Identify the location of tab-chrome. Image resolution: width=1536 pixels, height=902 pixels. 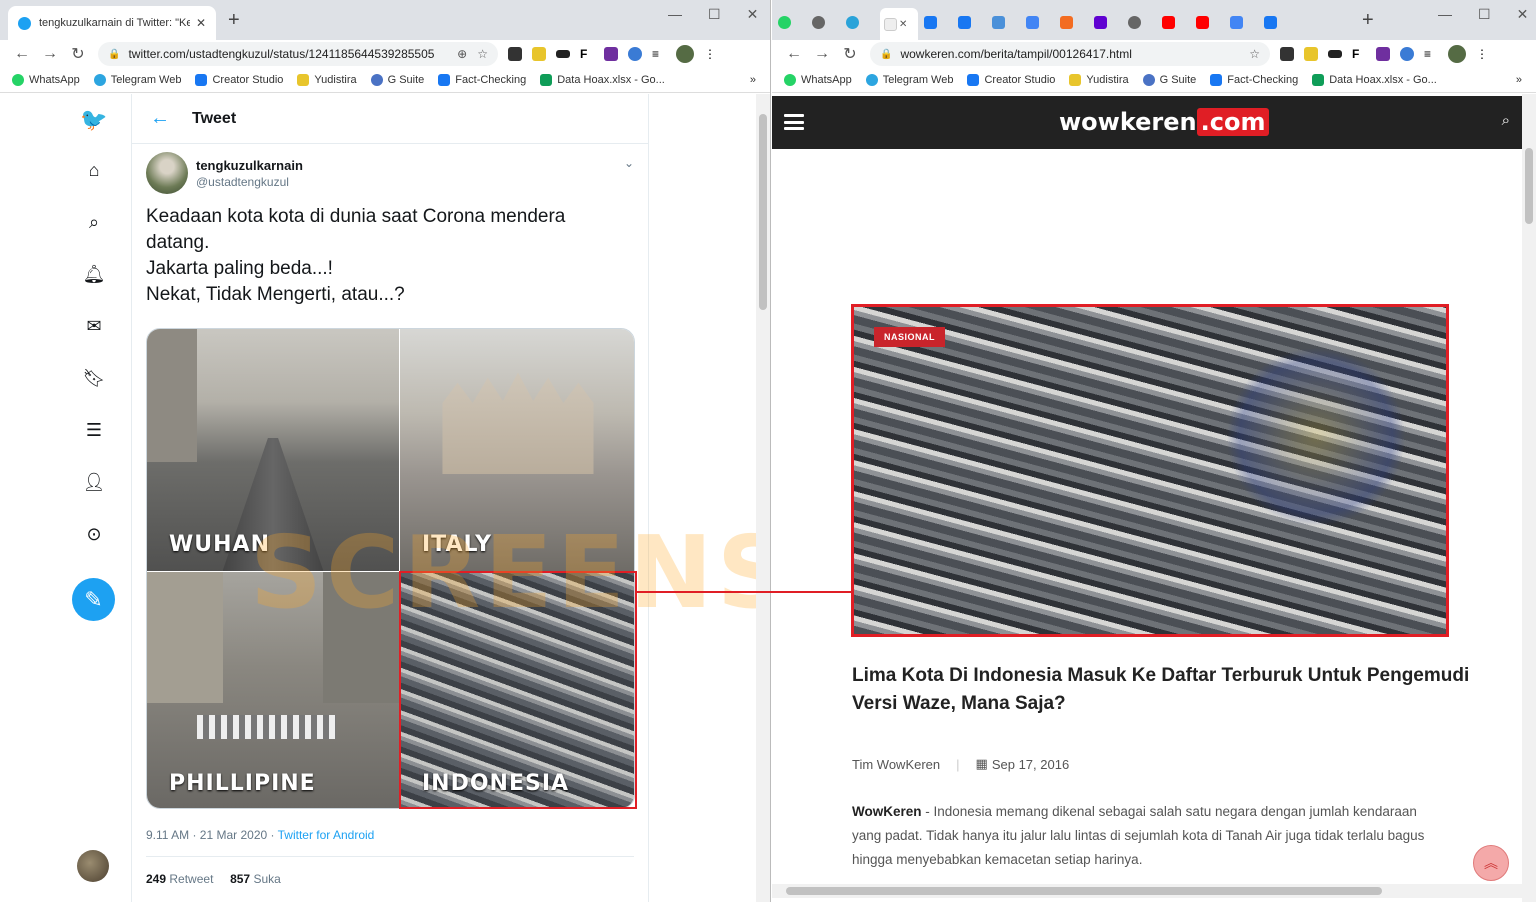
(1142, 22).